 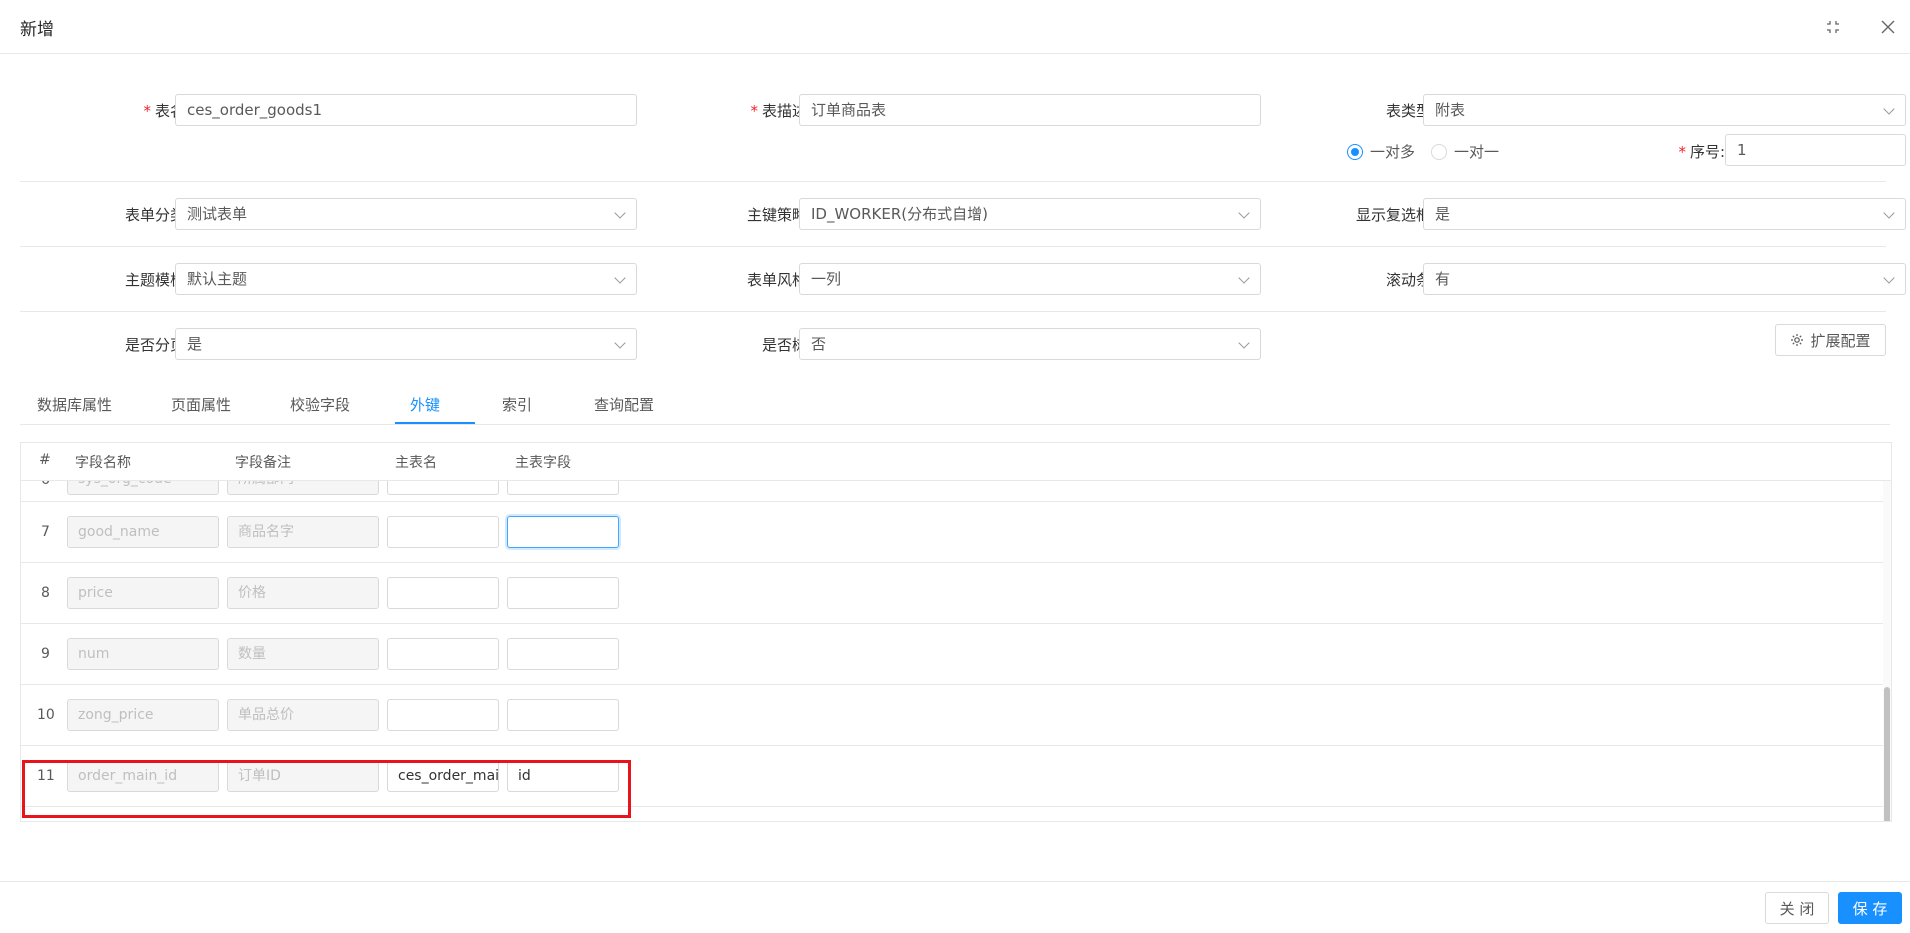 I want to click on form-row-3: 主题模板: 默认主题 表单风格: 一列 滚动条: 有, so click(x=963, y=279).